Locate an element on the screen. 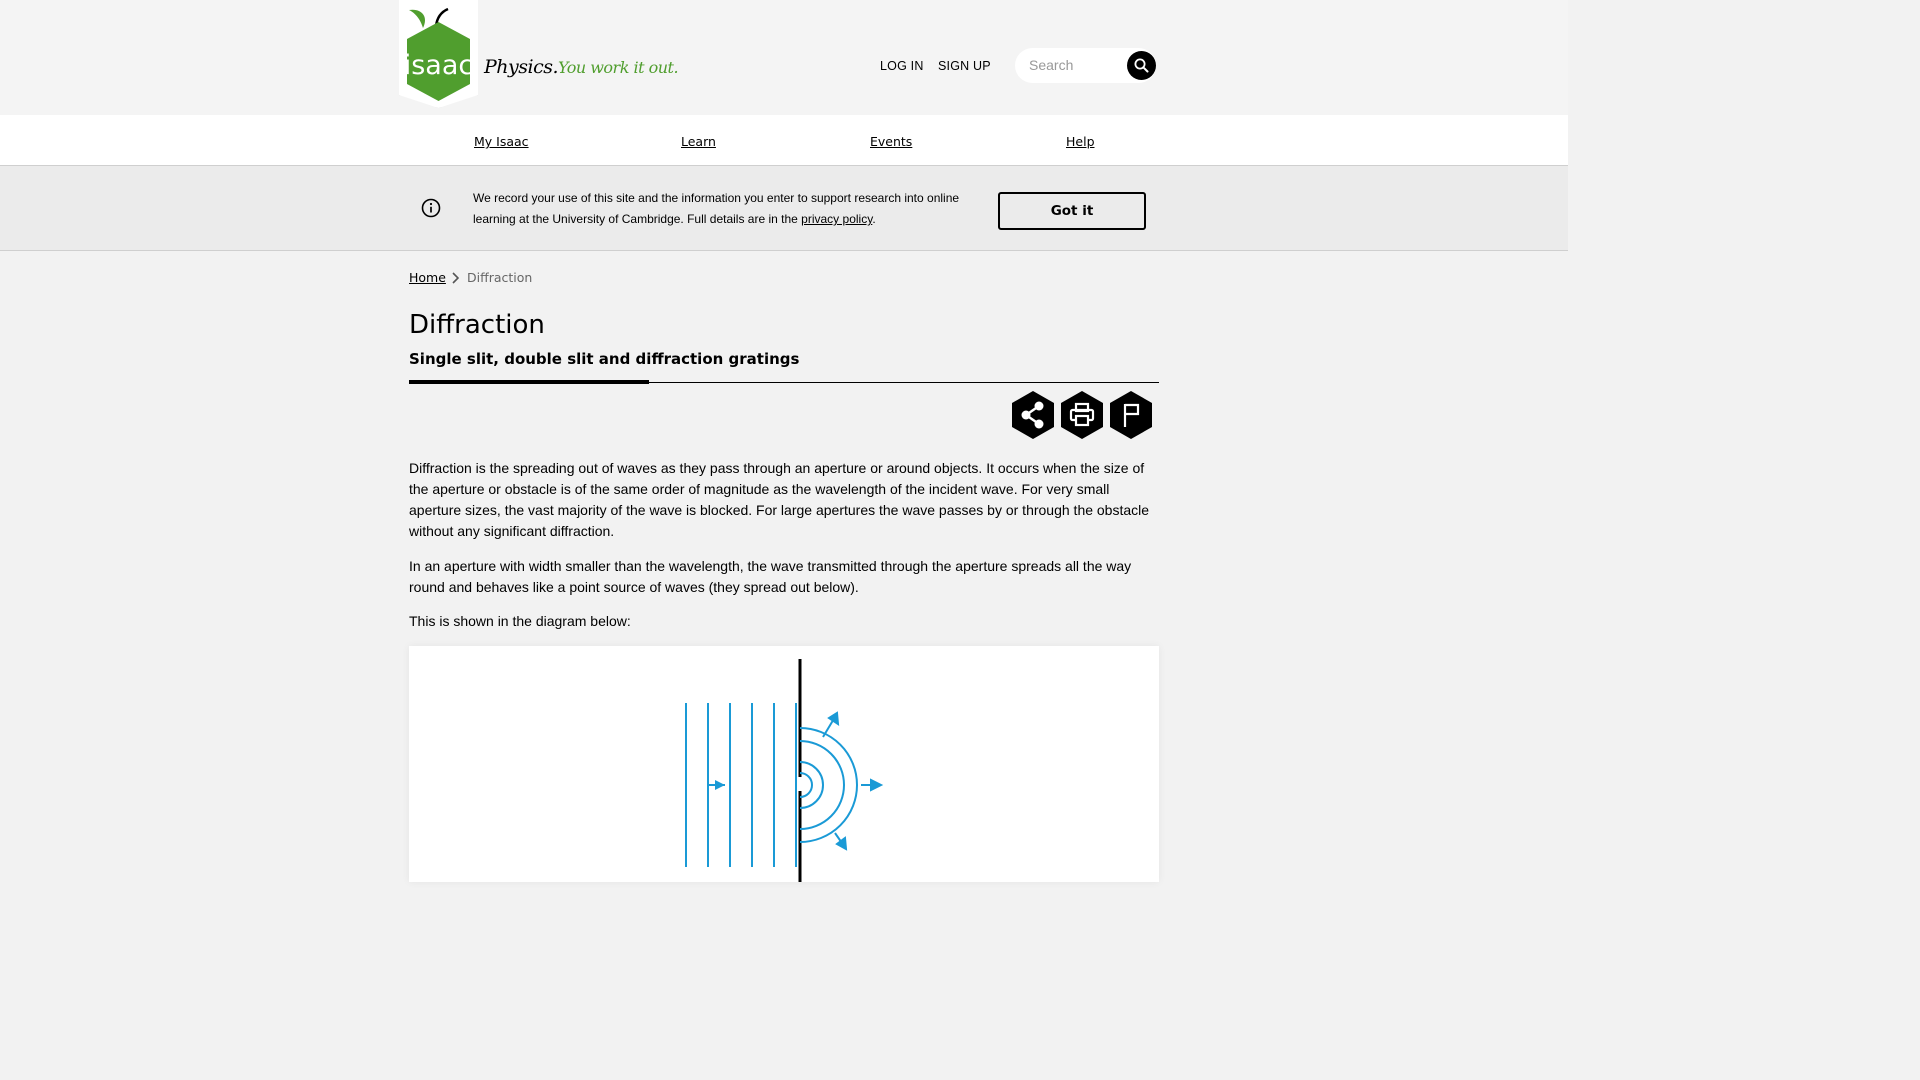  tagline: Physics.You work it out. is located at coordinates (581, 67).